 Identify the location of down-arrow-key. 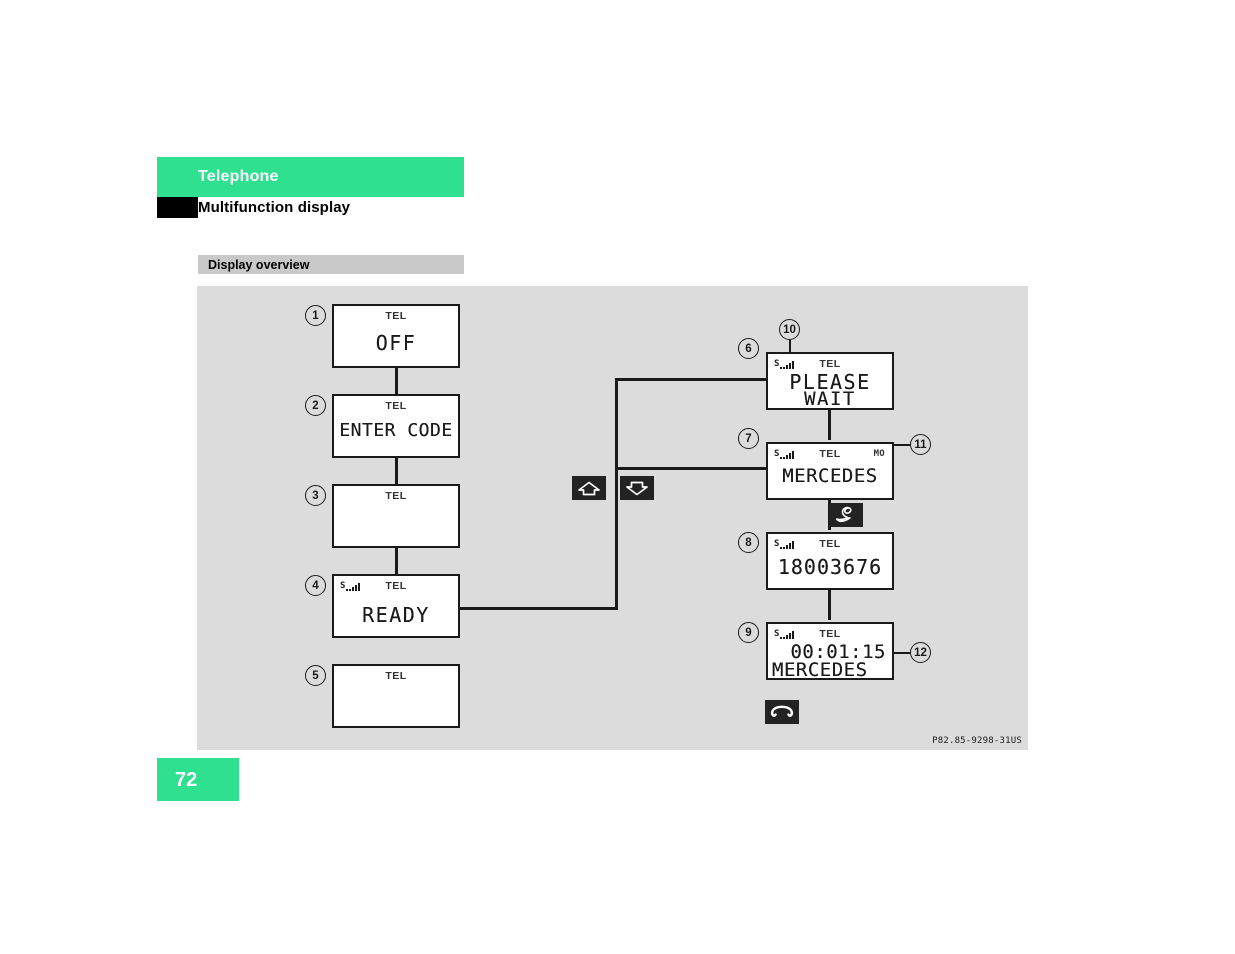
(637, 488).